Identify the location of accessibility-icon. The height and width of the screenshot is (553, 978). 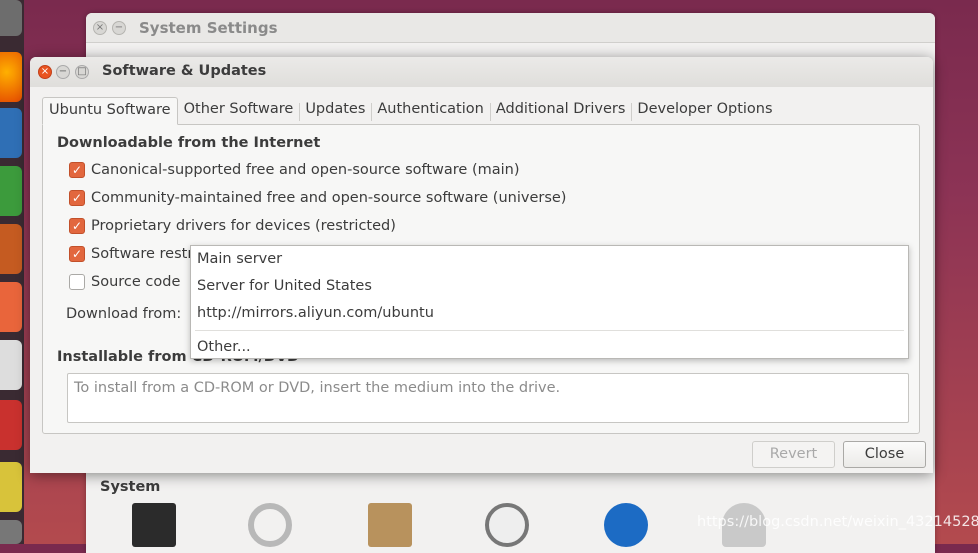
(626, 525).